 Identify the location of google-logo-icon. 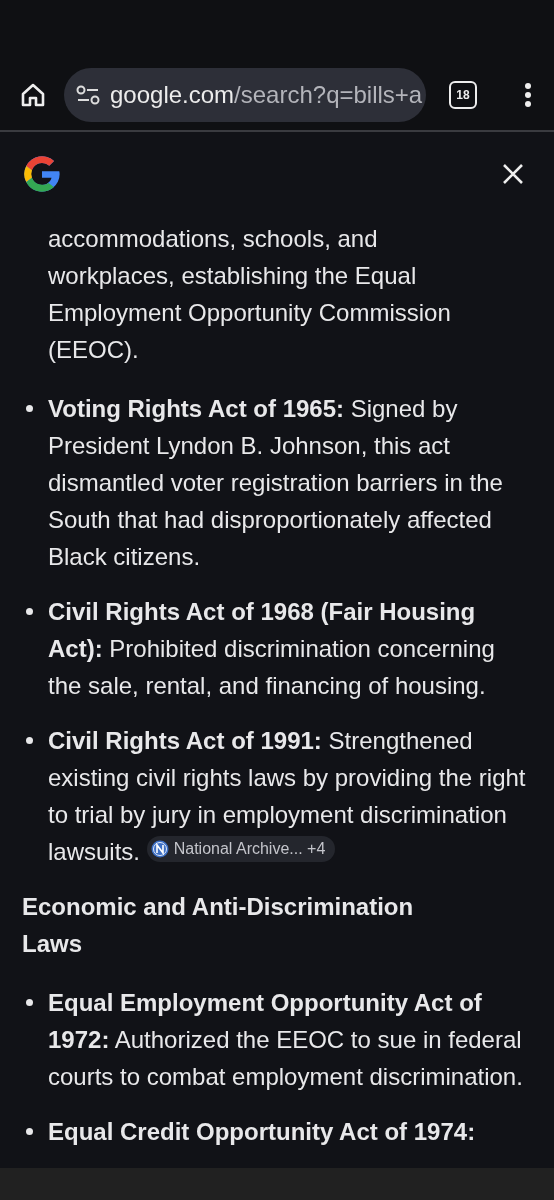
(42, 174).